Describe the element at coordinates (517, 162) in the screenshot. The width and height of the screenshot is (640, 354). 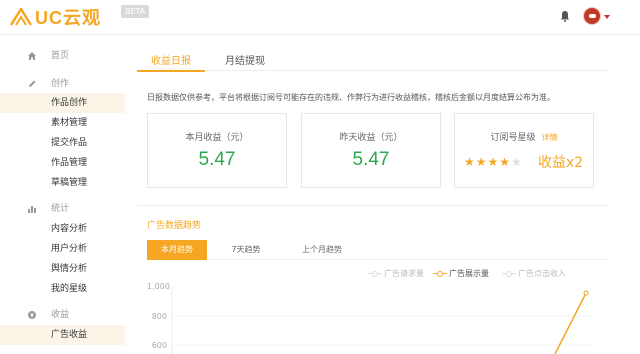
I see `star-empty-icon: ★` at that location.